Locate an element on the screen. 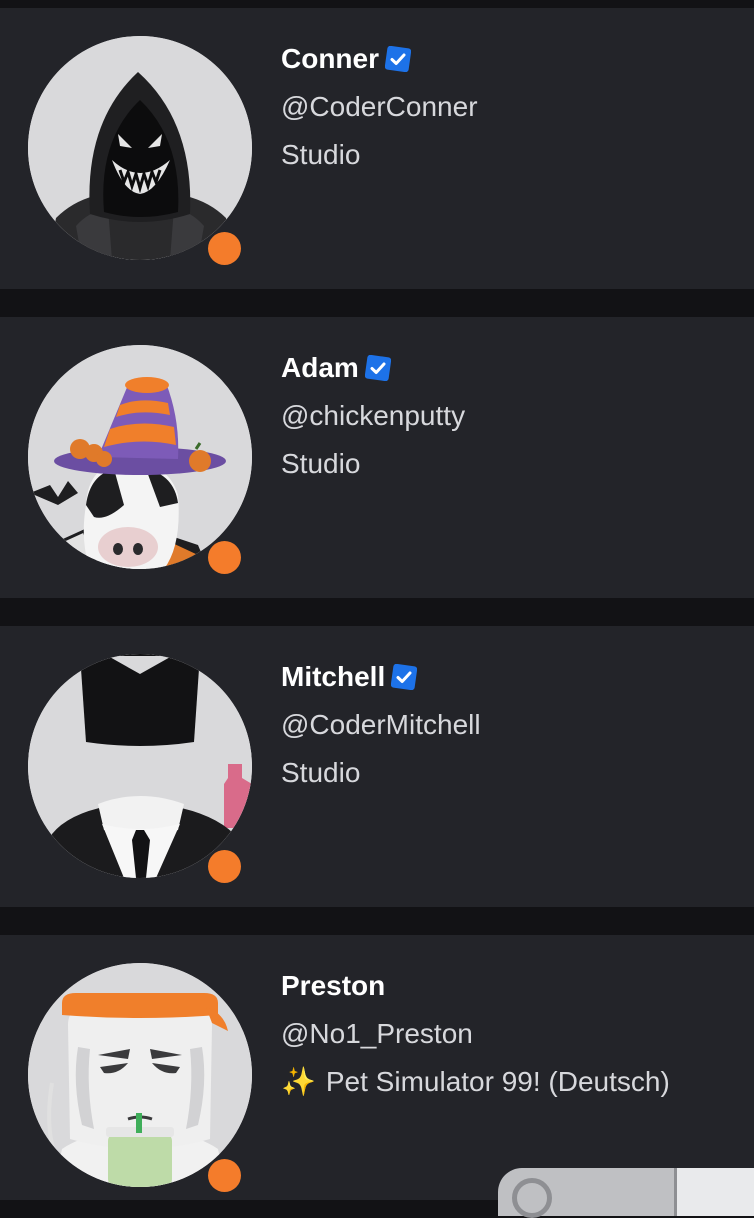 The width and height of the screenshot is (754, 1218). witch-hat-cow-avatar-image is located at coordinates (140, 457).